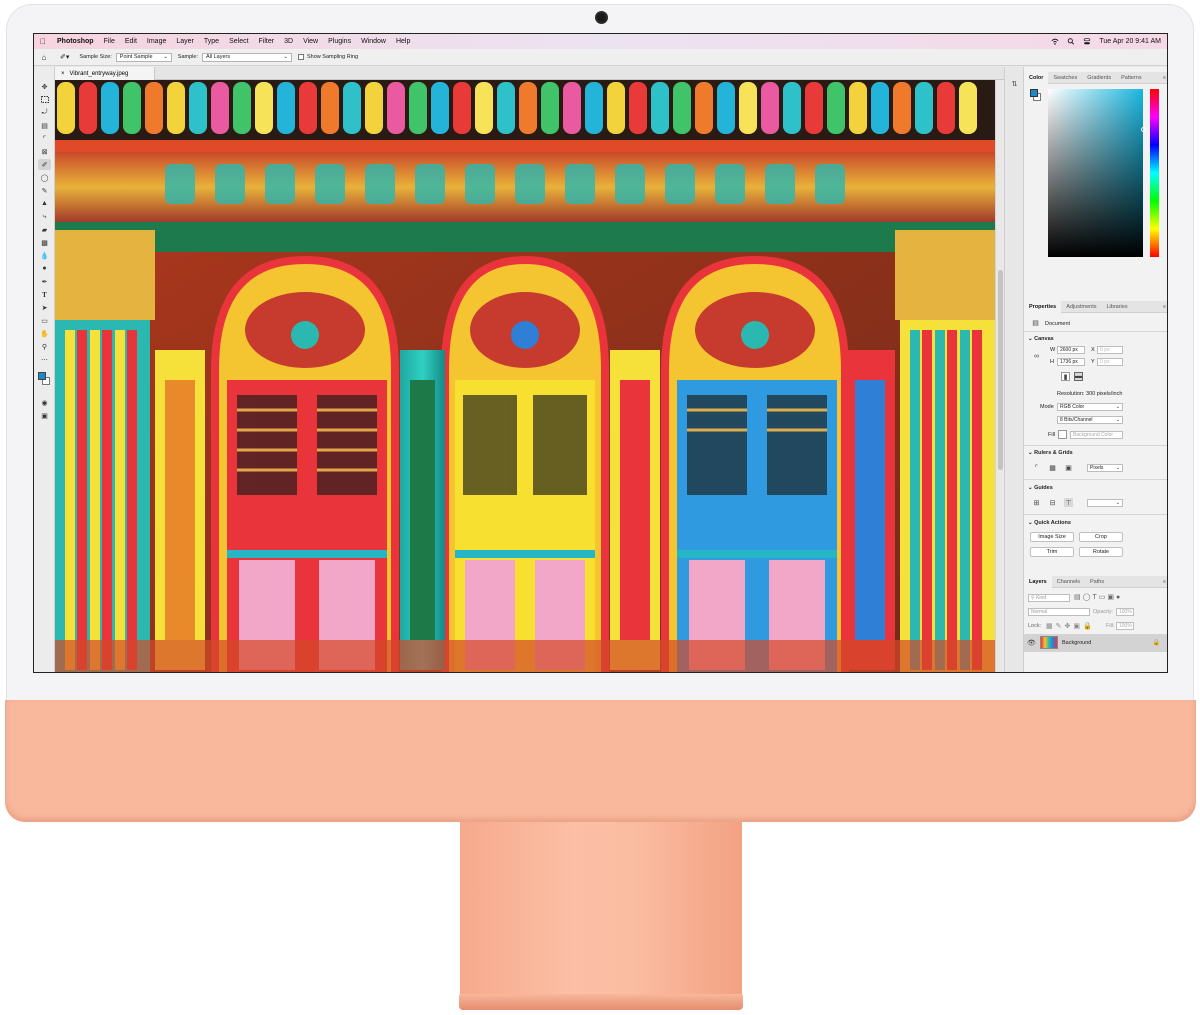 This screenshot has width=1200, height=1015. What do you see at coordinates (44, 255) in the screenshot?
I see `blur-tool-icon: 💧` at bounding box center [44, 255].